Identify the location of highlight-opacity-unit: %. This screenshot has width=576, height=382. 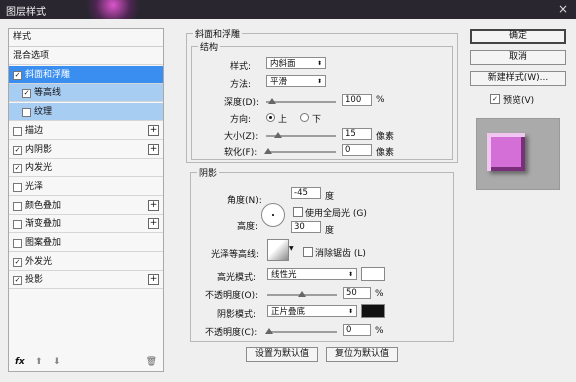
(379, 294).